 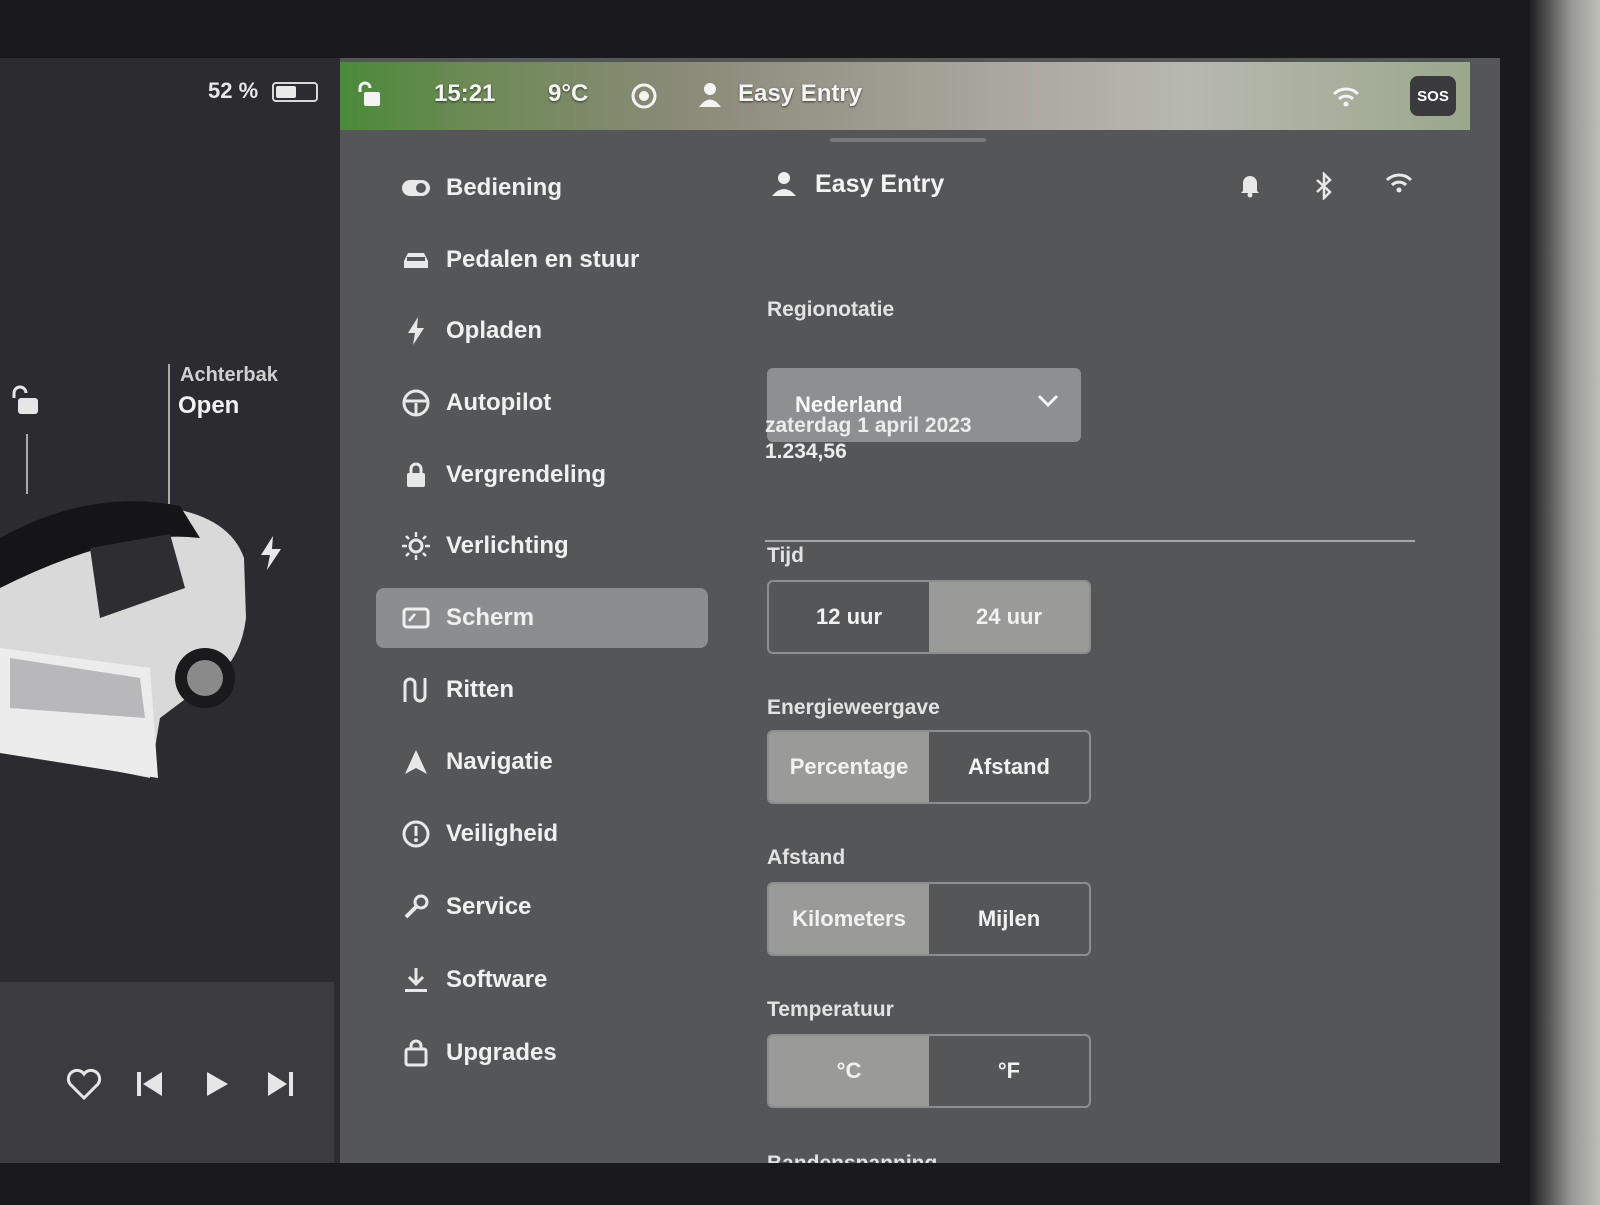 What do you see at coordinates (416, 907) in the screenshot?
I see `wrench-icon` at bounding box center [416, 907].